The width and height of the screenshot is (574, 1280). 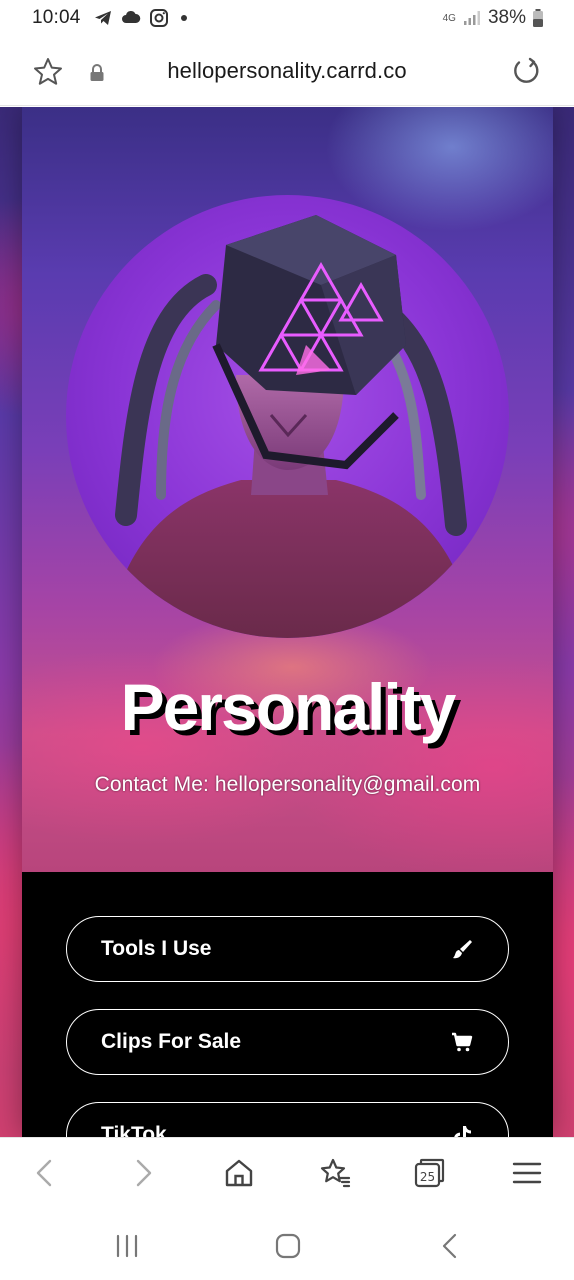 I want to click on tabs-button: 25, so click(x=429, y=1173).